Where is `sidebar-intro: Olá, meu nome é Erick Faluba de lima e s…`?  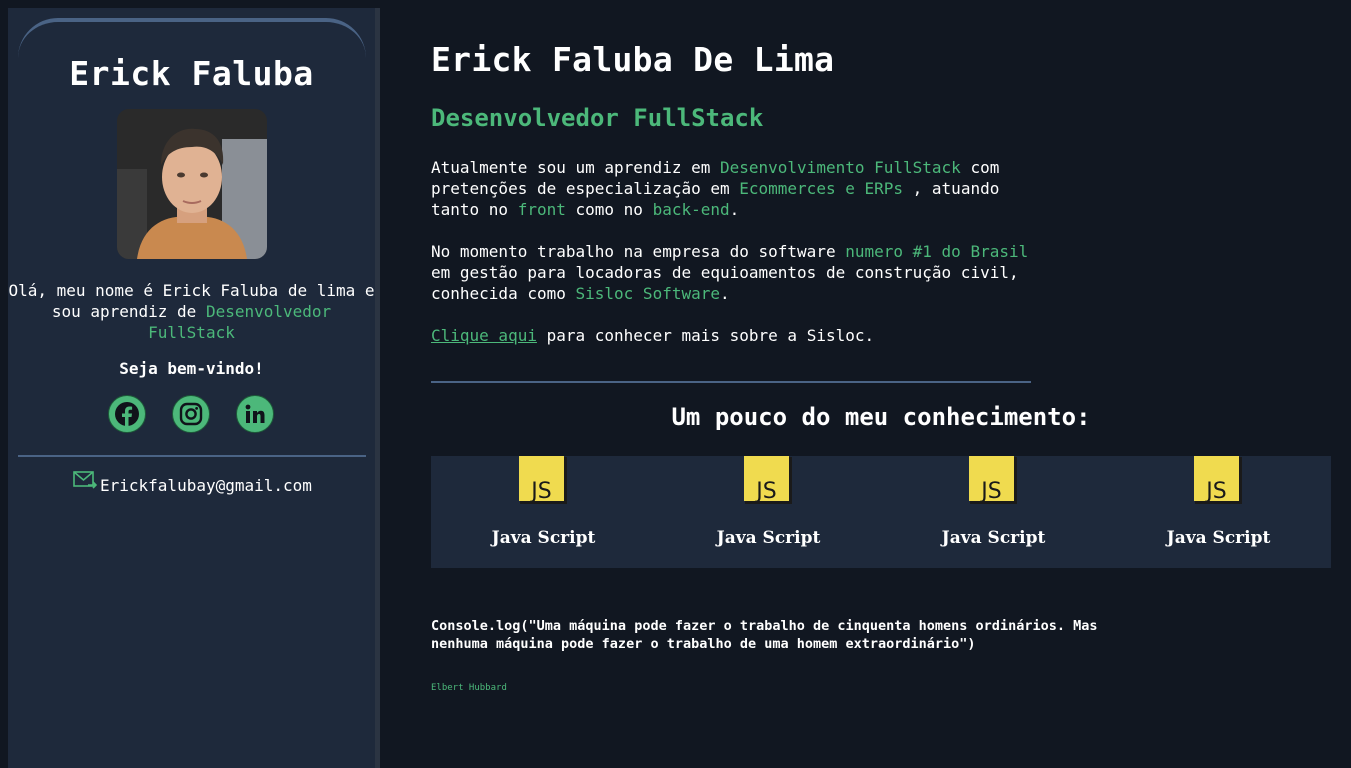
sidebar-intro: Olá, meu nome é Erick Faluba de lima e s… is located at coordinates (191, 311).